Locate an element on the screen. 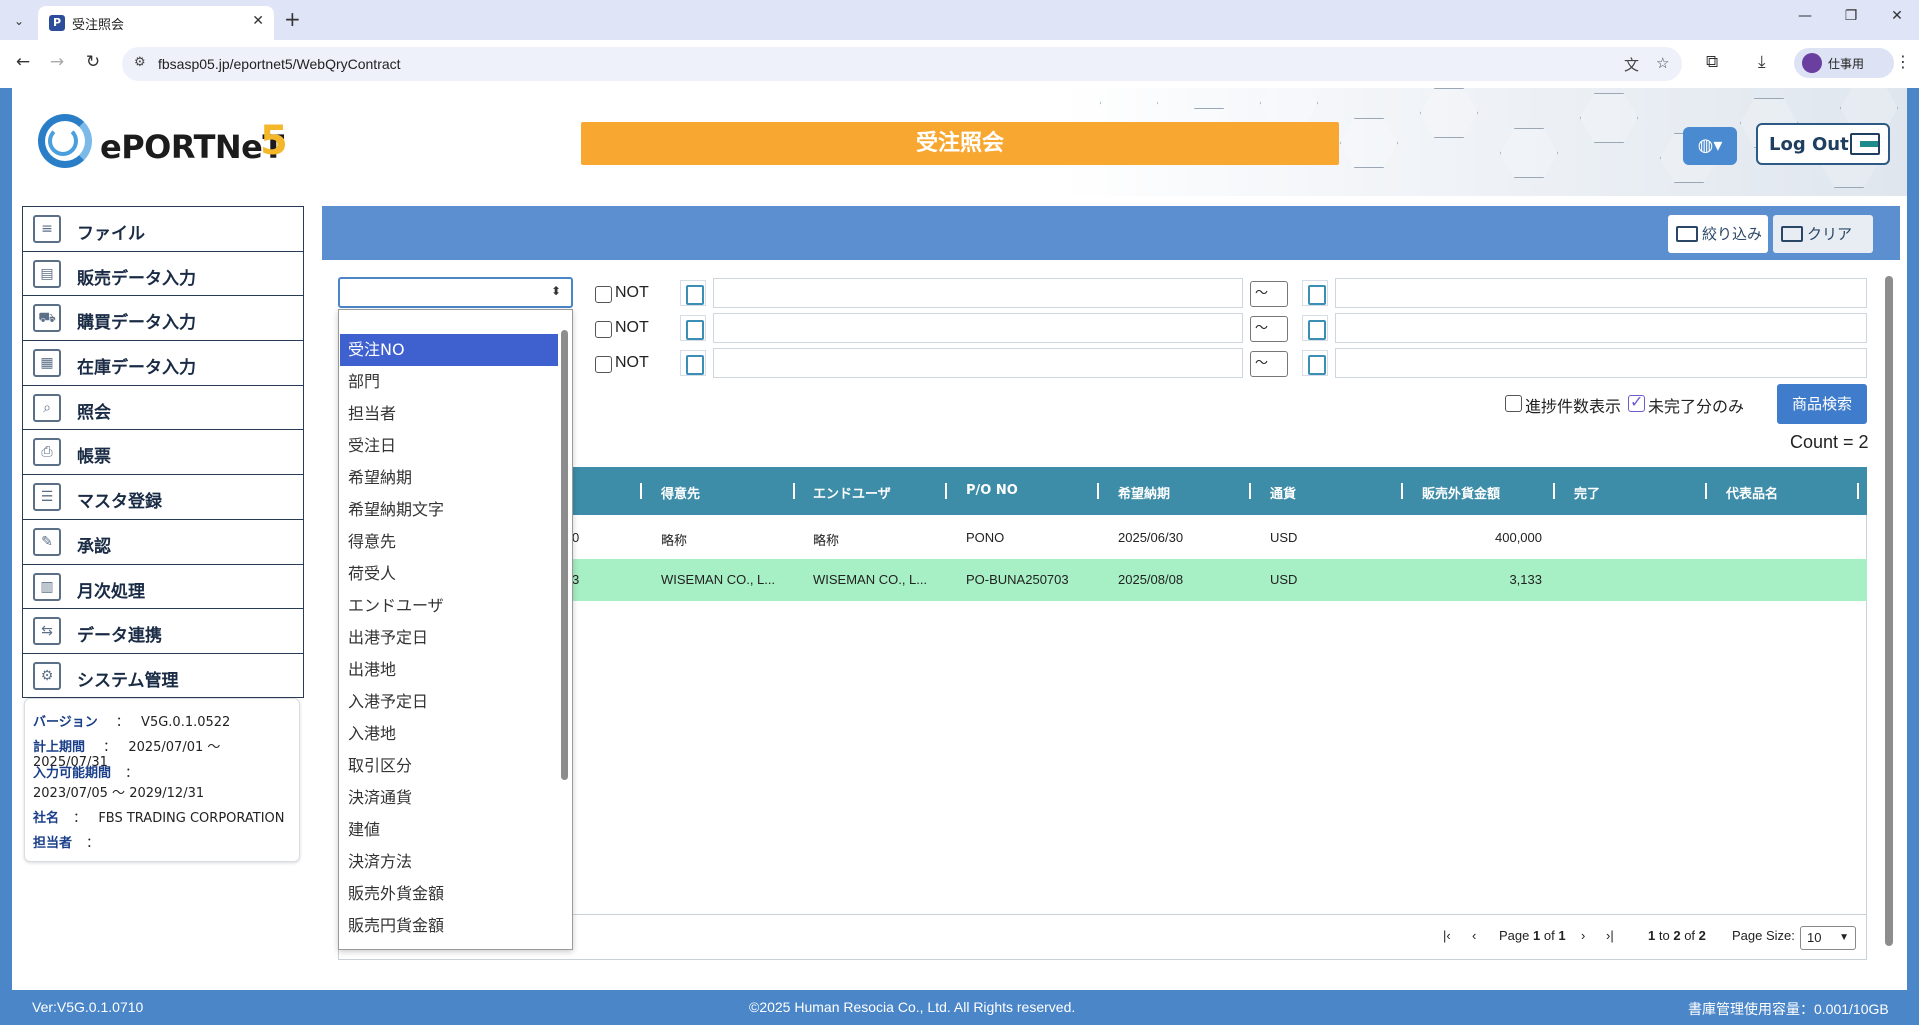 The width and height of the screenshot is (1919, 1025). sidebar-item-inquiry: ⌕ 照会 is located at coordinates (163, 407).